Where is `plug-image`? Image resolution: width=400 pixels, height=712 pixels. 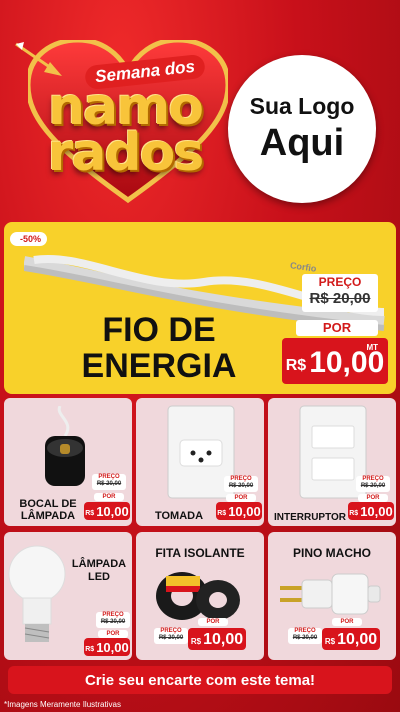 plug-image is located at coordinates (330, 594).